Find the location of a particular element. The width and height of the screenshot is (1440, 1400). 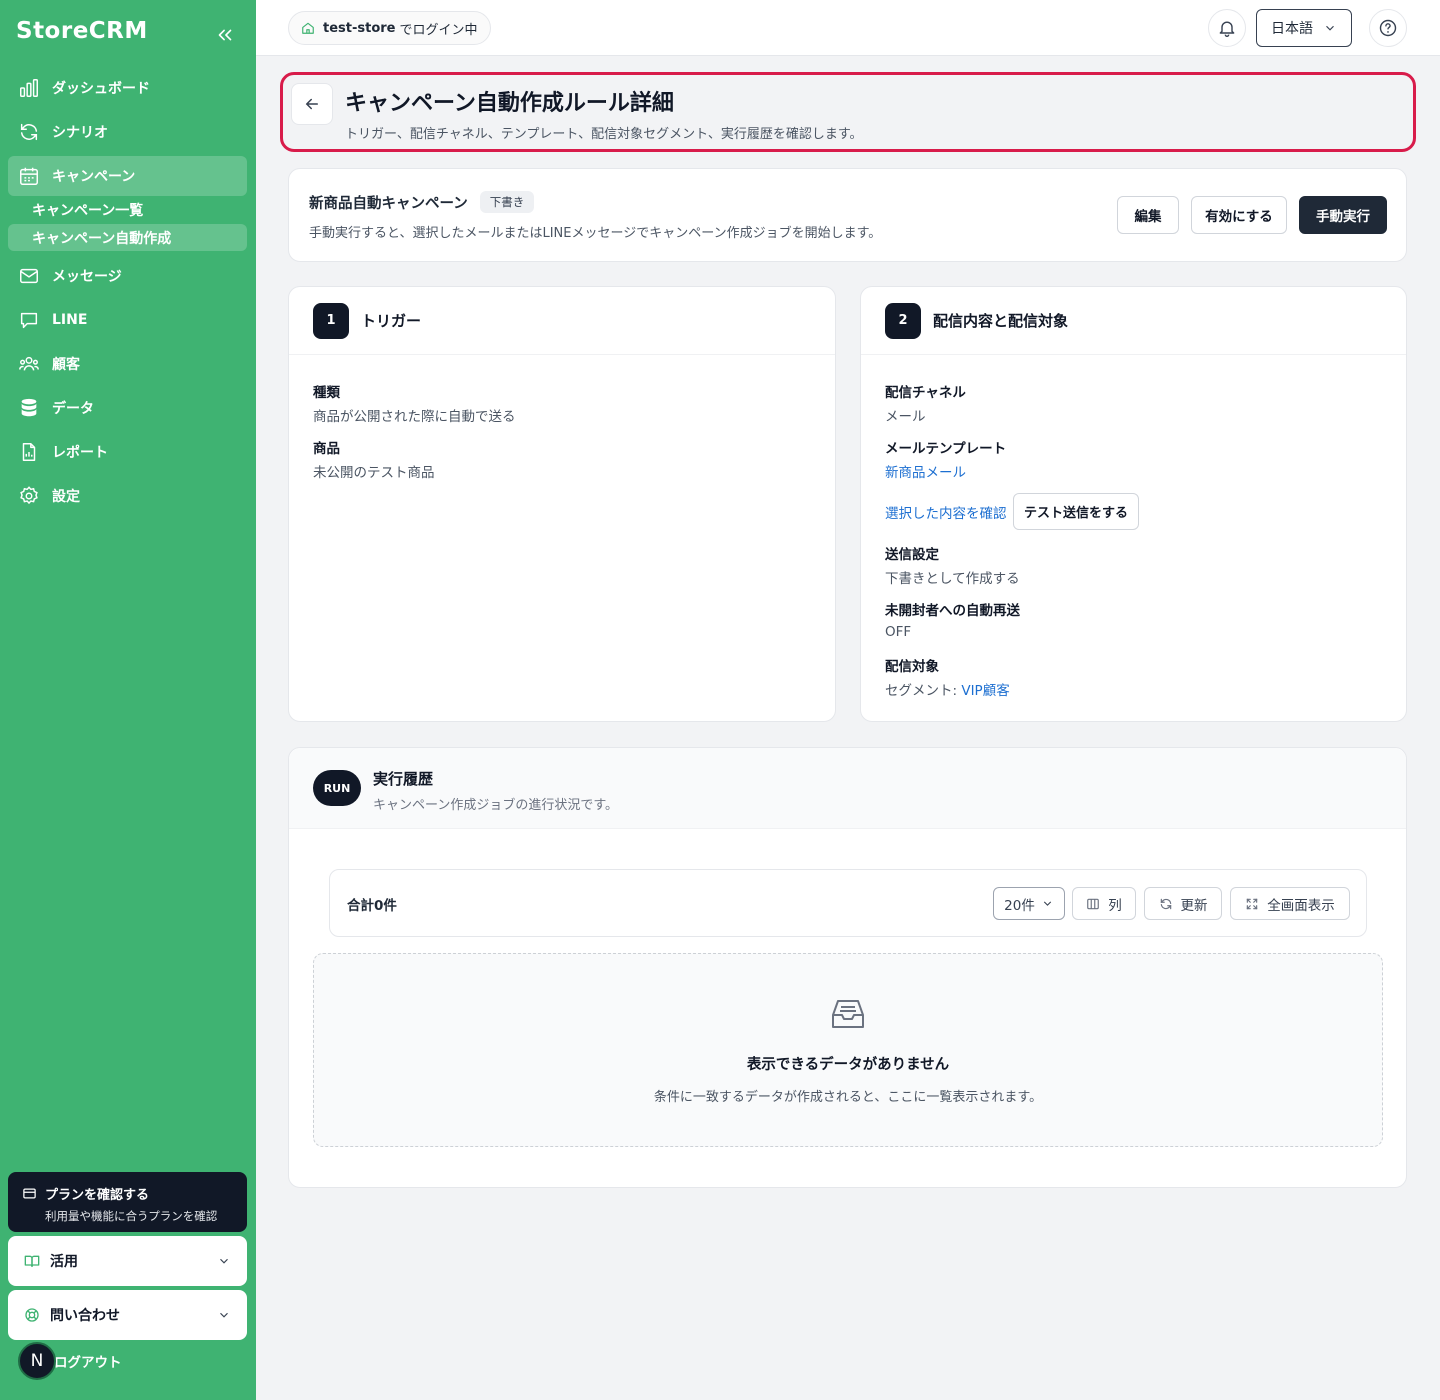

language-select: 日本語 is located at coordinates (1304, 28).